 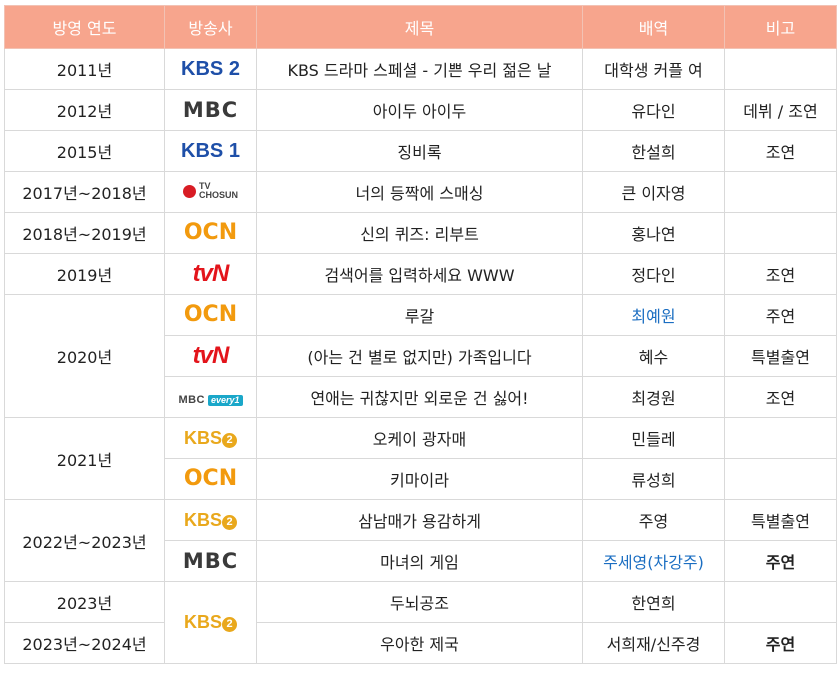 I want to click on title-link: 아이두 아이두, so click(x=419, y=110).